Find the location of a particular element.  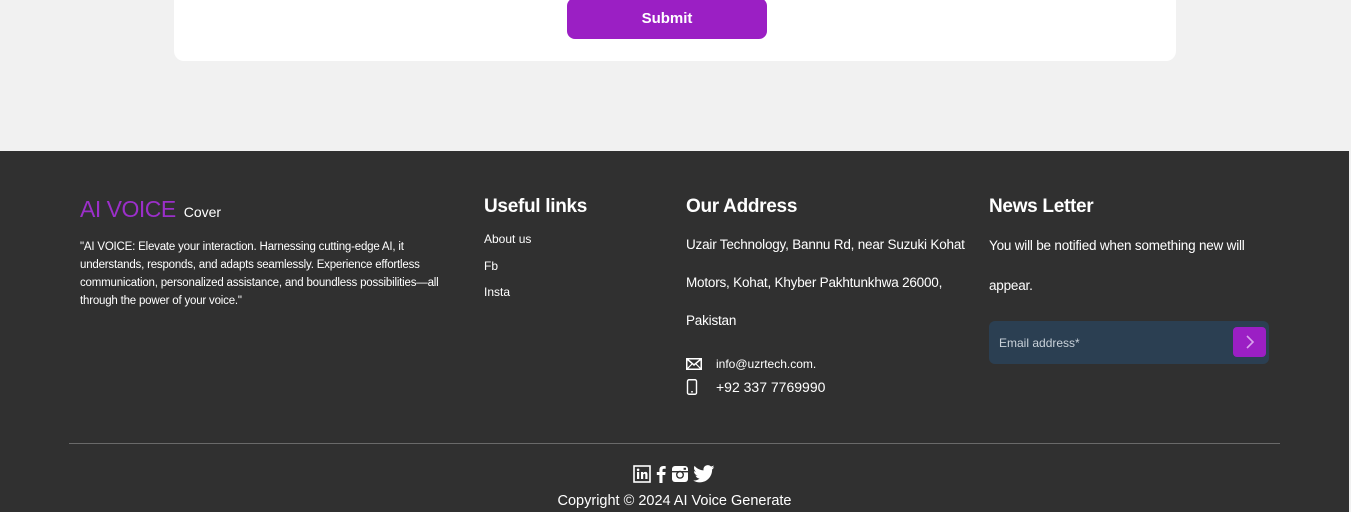

chevron-right-icon is located at coordinates (1250, 342).